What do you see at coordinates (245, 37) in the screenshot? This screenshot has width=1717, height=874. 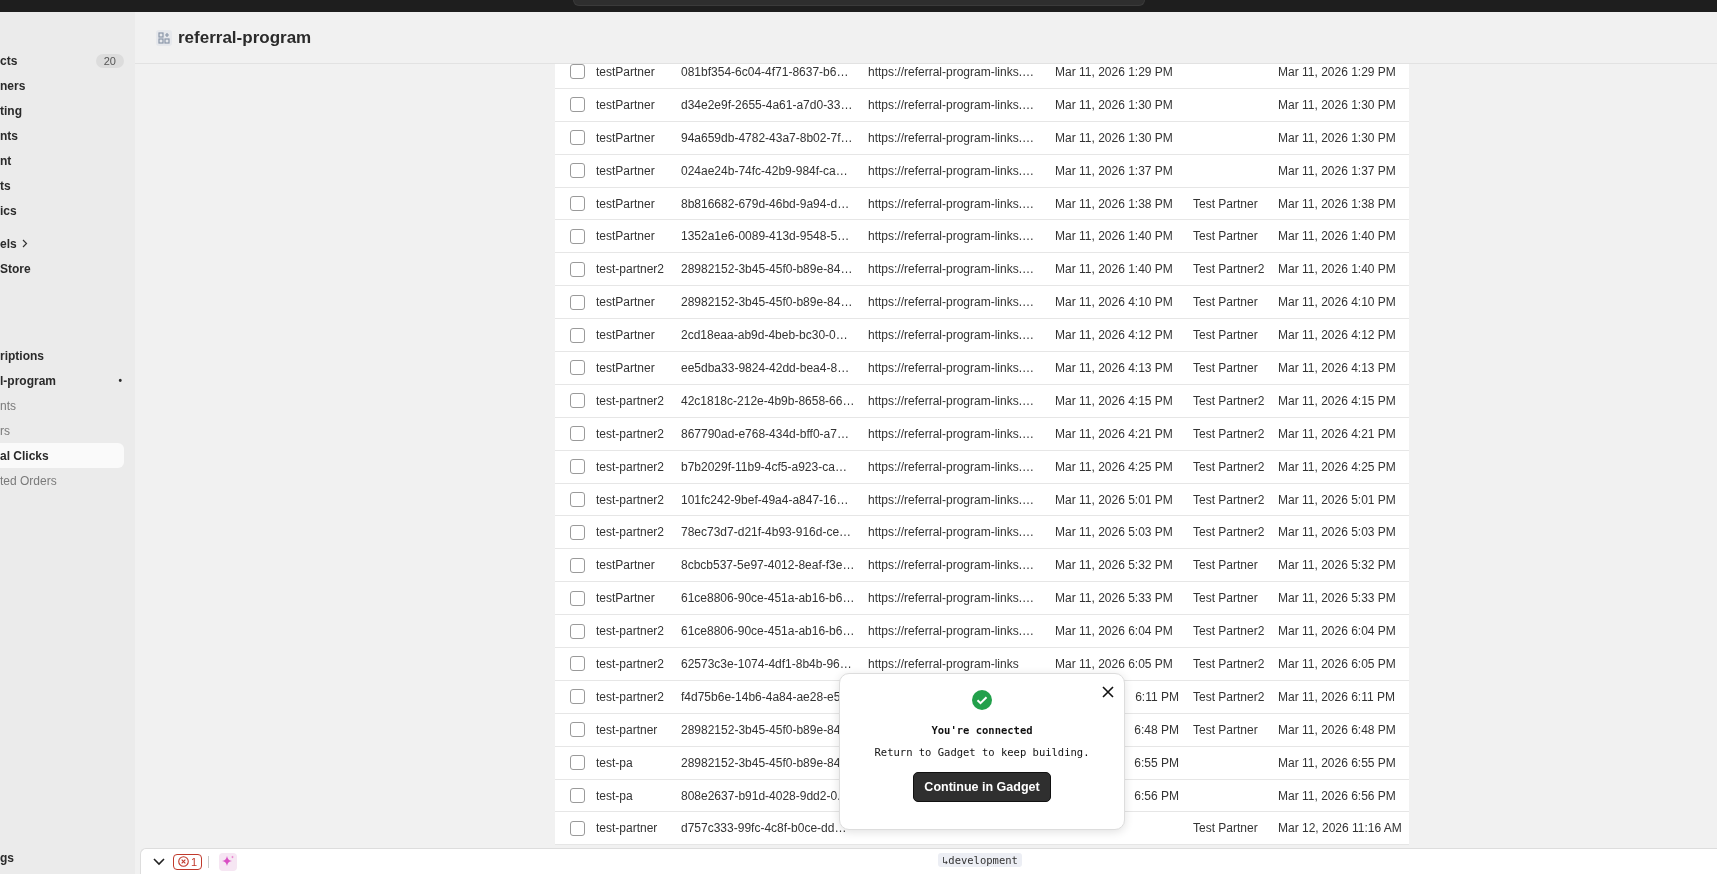 I see `page-title: referral-program` at bounding box center [245, 37].